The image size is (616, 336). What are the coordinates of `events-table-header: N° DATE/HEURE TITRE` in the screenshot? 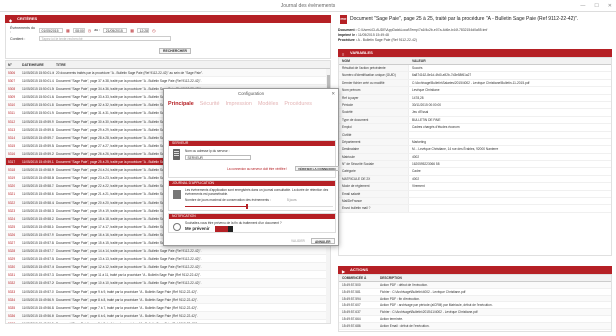 It's located at (168, 65).